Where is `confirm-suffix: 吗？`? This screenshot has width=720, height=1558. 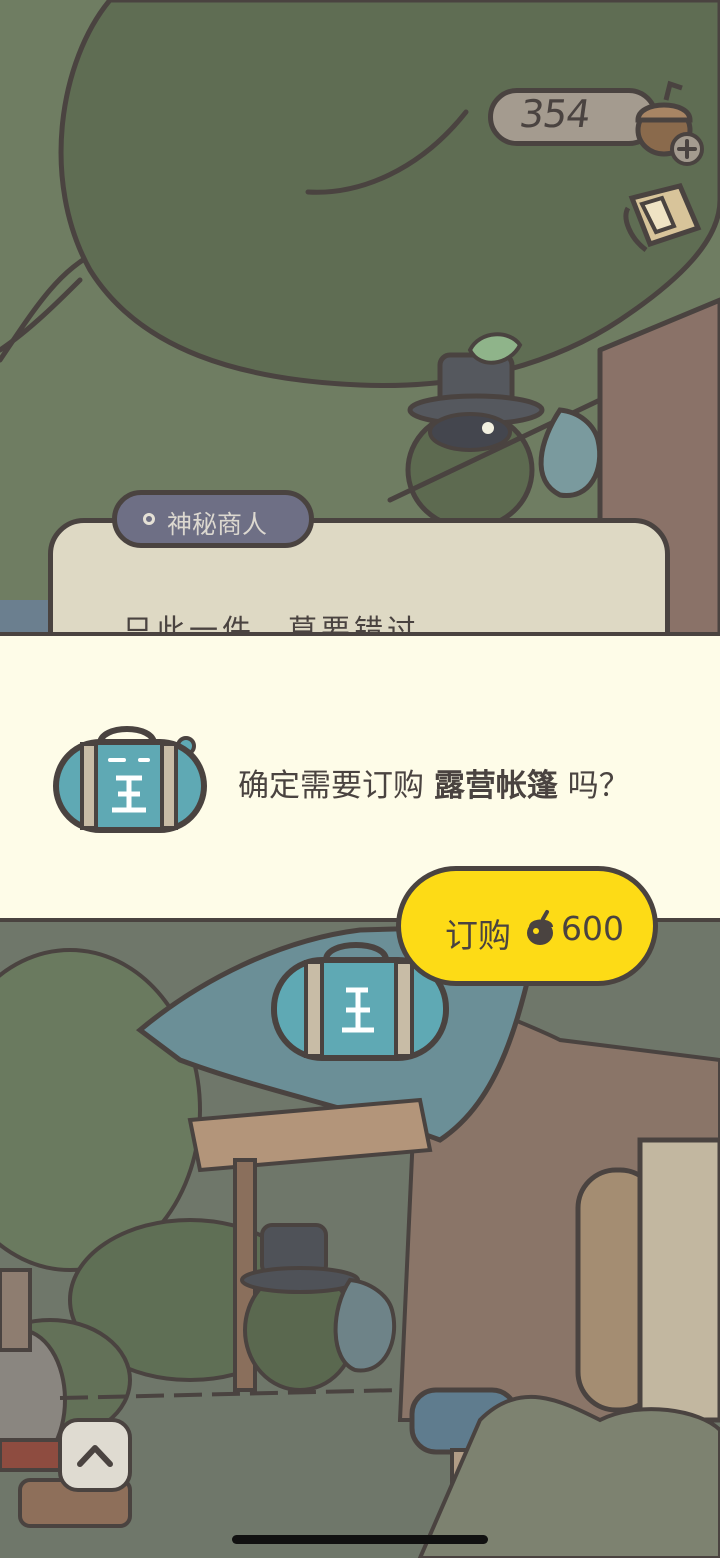 confirm-suffix: 吗？ is located at coordinates (598, 786).